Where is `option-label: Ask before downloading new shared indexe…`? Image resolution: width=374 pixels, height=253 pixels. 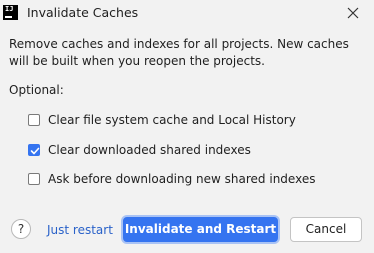 option-label: Ask before downloading new shared indexe… is located at coordinates (182, 179).